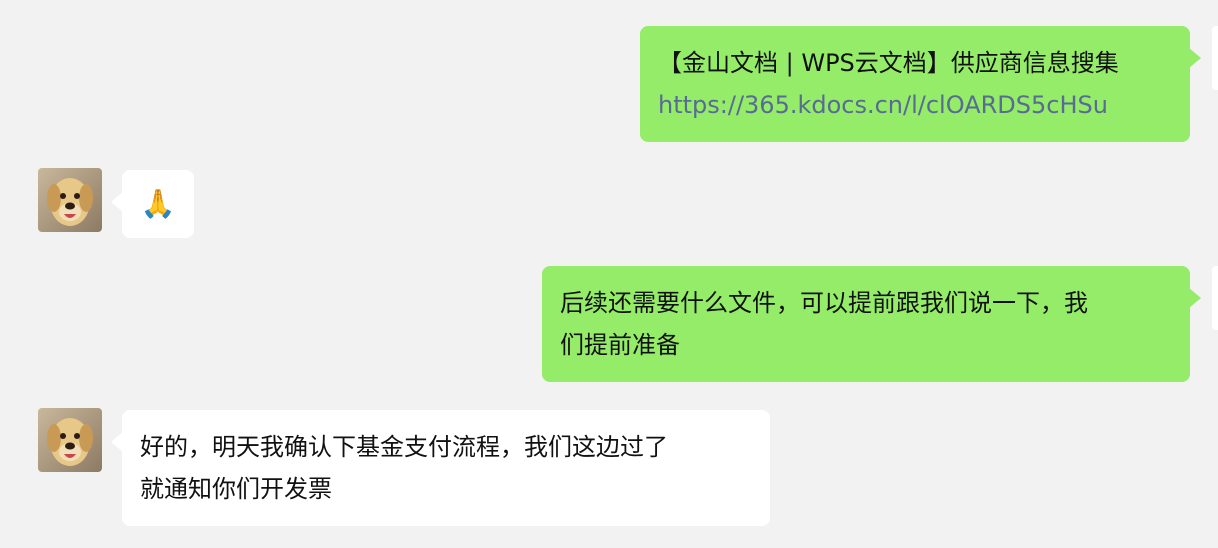 This screenshot has height=548, width=1218. What do you see at coordinates (440, 468) in the screenshot?
I see `message-bubble-incoming: 好的，明天我确认下基金支付流程，我们这边过了 就通知你们开发票` at bounding box center [440, 468].